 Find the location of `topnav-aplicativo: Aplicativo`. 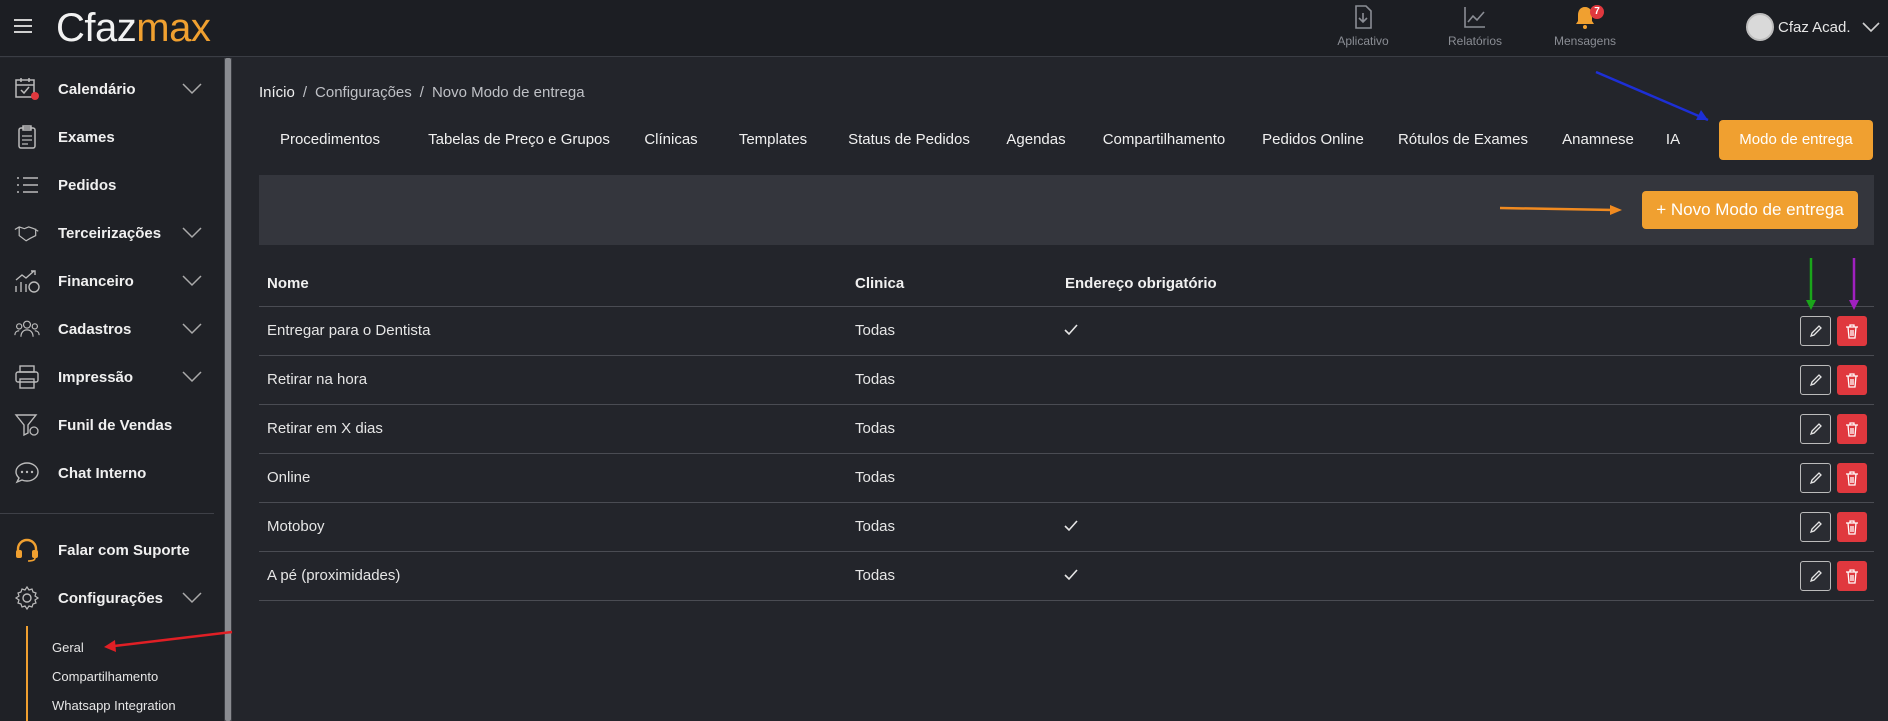

topnav-aplicativo: Aplicativo is located at coordinates (1363, 26).